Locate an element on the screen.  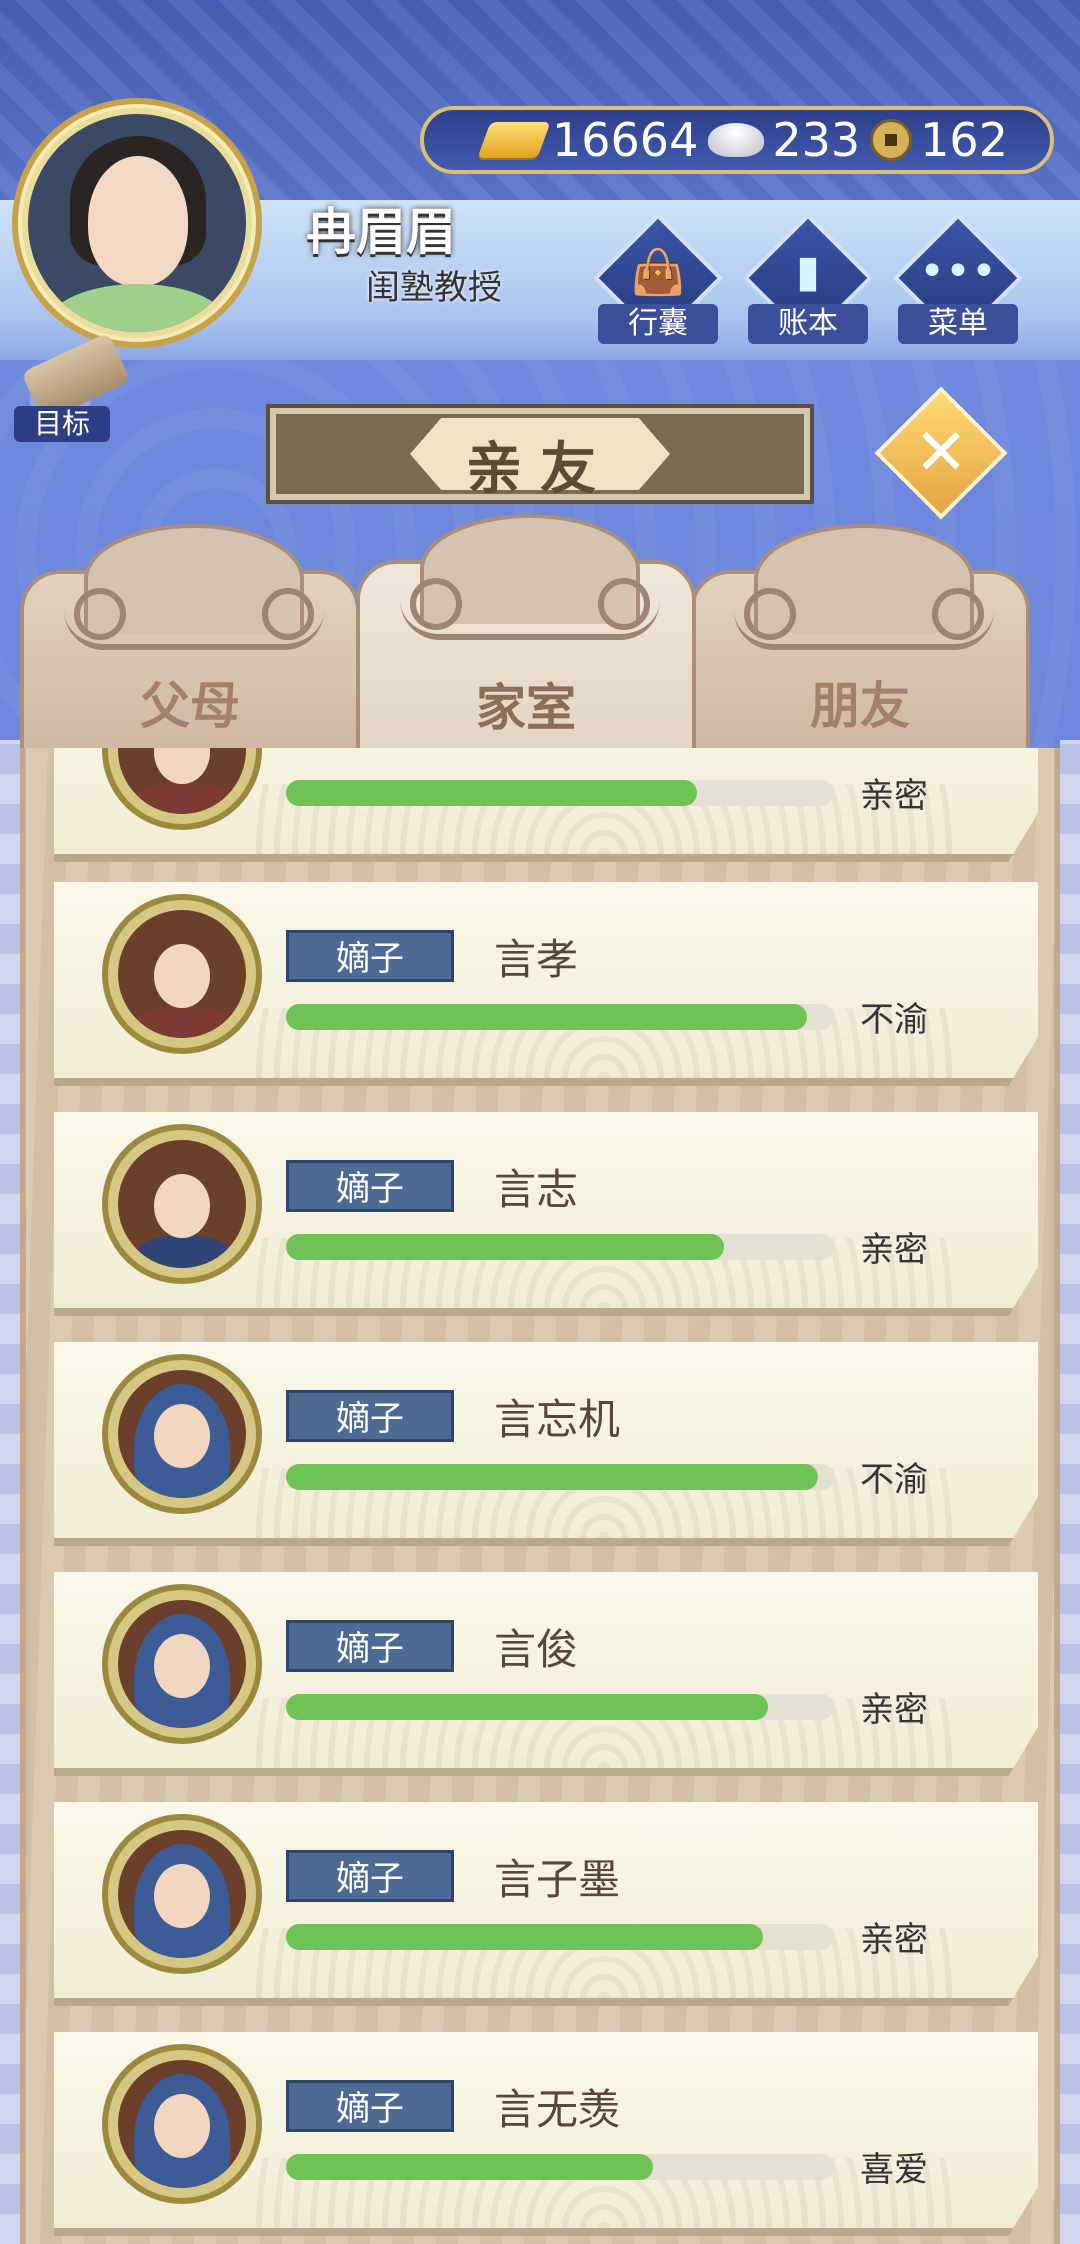
avatar-face is located at coordinates (138, 221).